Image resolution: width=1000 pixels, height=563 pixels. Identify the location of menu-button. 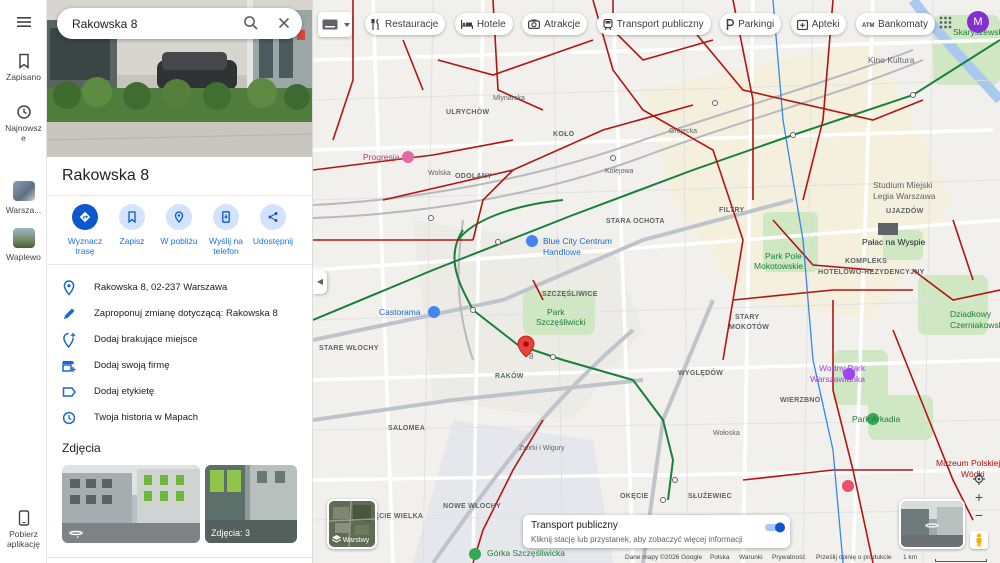
(23, 23).